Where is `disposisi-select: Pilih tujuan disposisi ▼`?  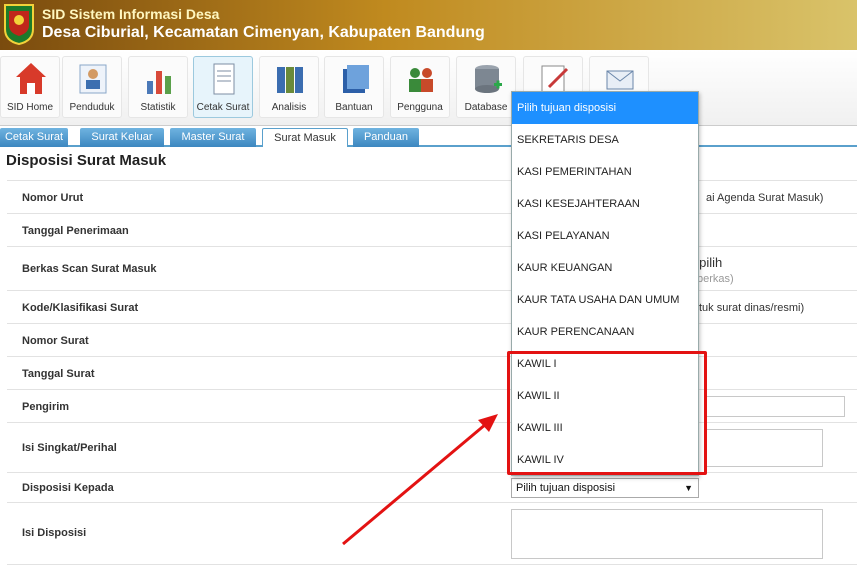 disposisi-select: Pilih tujuan disposisi ▼ is located at coordinates (605, 488).